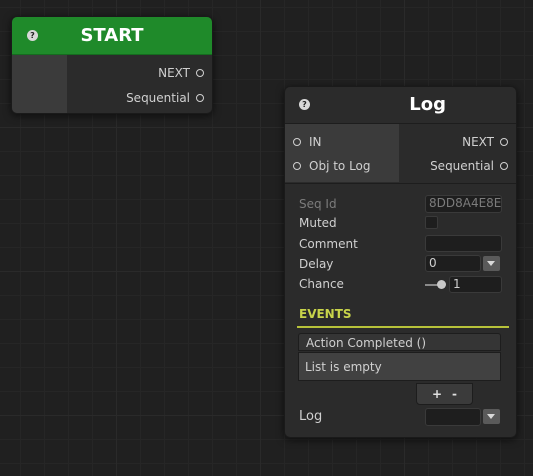 Image resolution: width=533 pixels, height=476 pixels. I want to click on log-output-sequential: Sequential, so click(469, 166).